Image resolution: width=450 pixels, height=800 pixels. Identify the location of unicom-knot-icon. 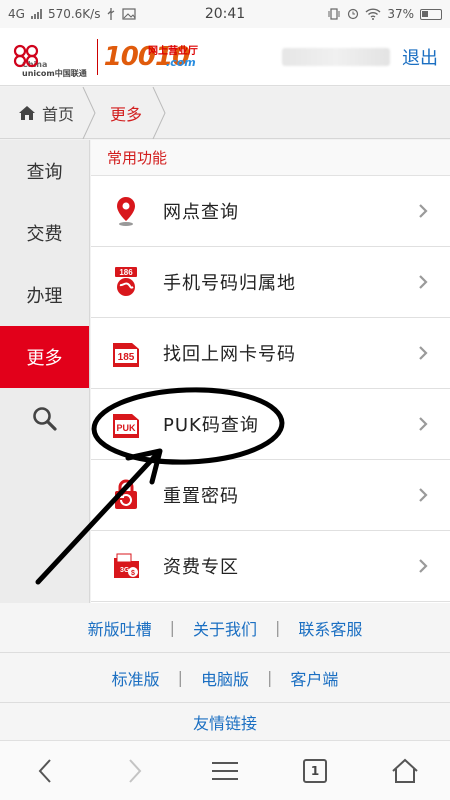
(26, 55).